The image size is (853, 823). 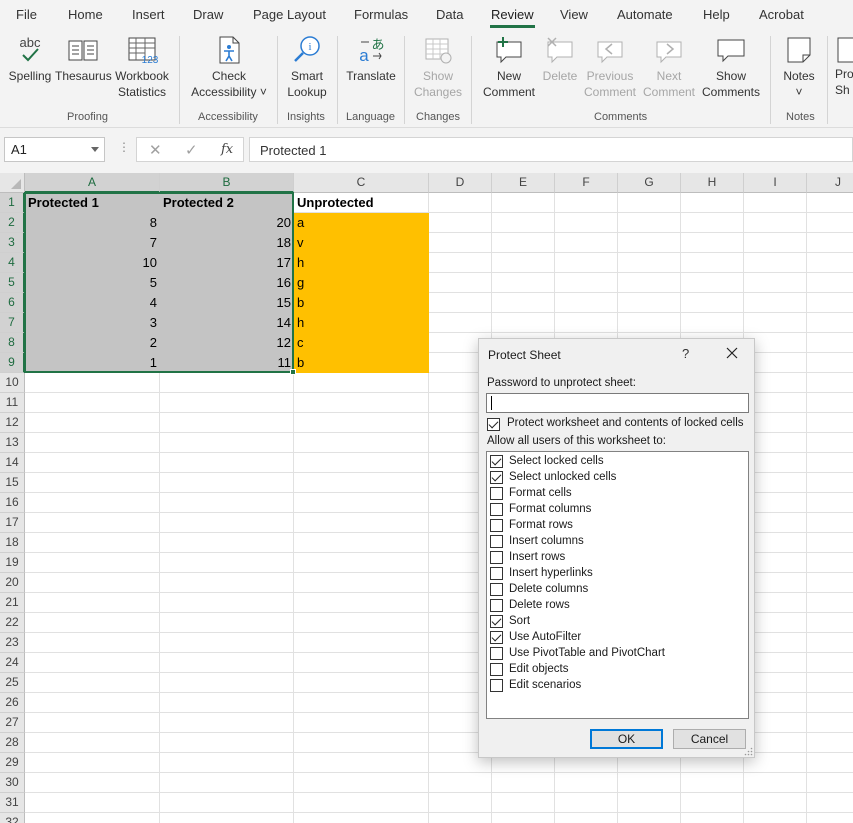 I want to click on insert-function-icon: fx, so click(x=227, y=149).